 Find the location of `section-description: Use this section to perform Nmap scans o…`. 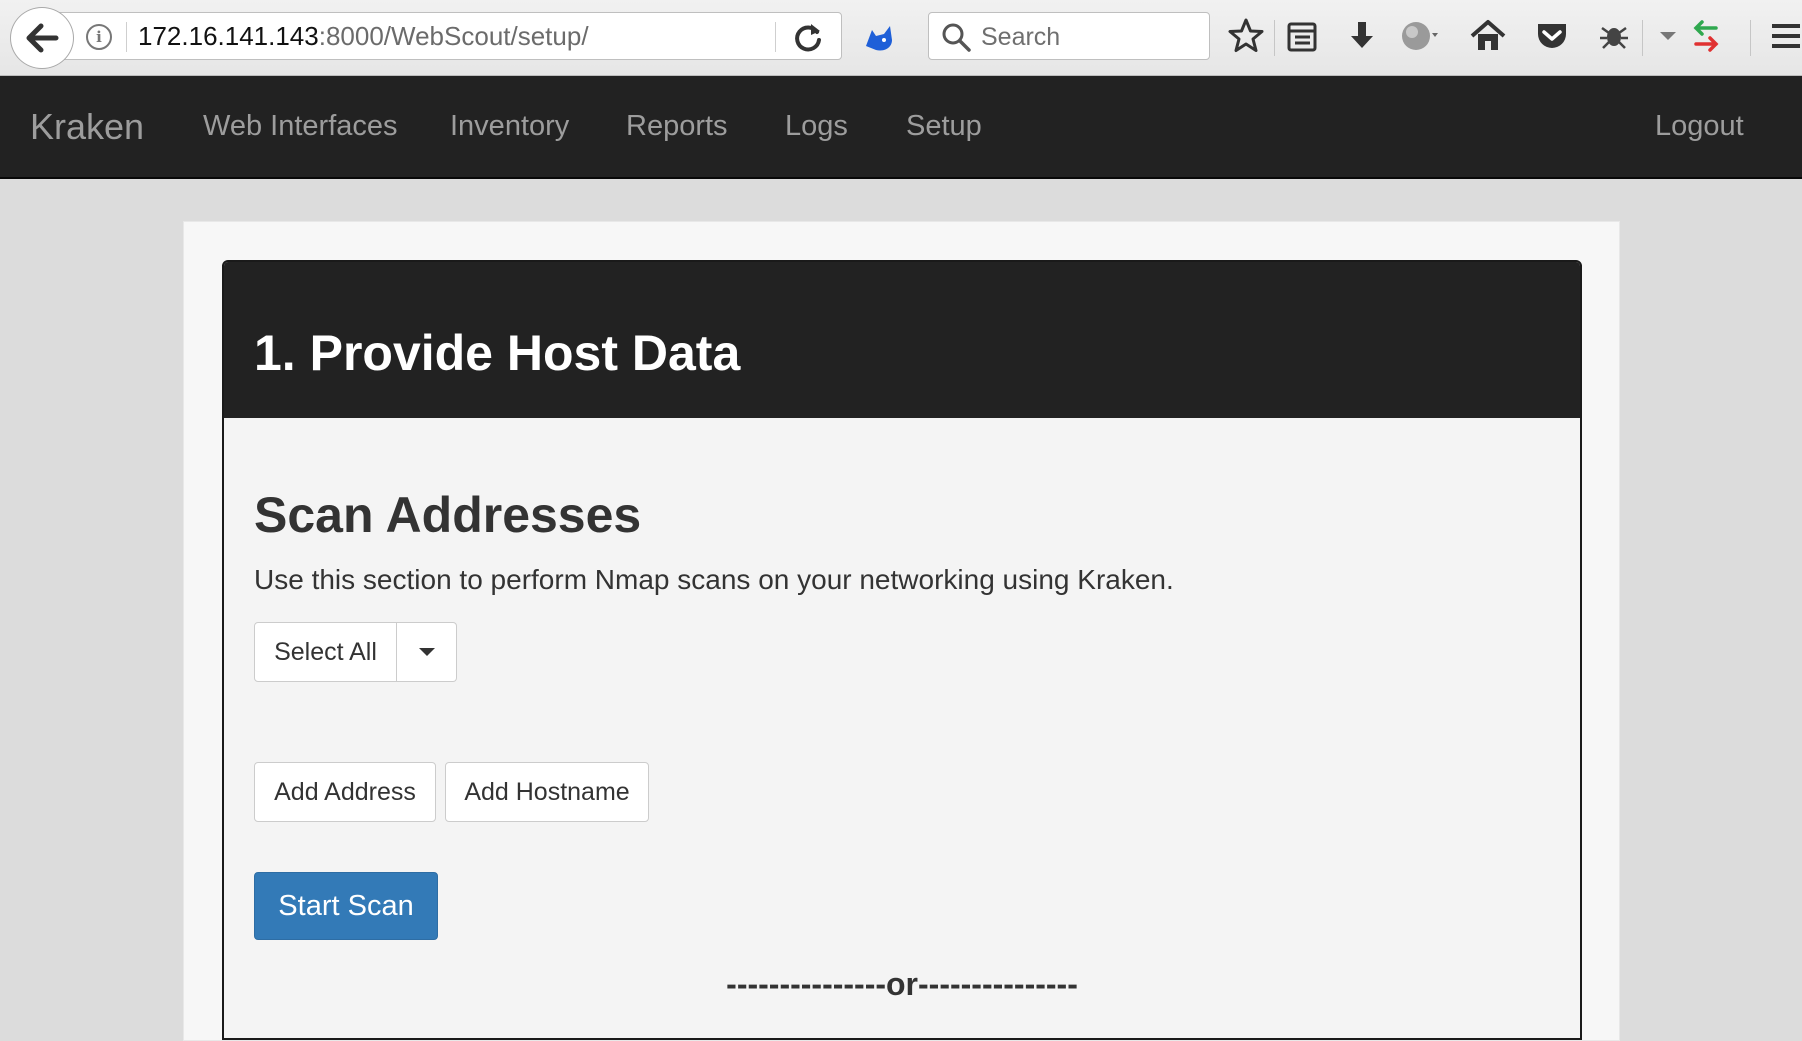

section-description: Use this section to perform Nmap scans o… is located at coordinates (714, 579).